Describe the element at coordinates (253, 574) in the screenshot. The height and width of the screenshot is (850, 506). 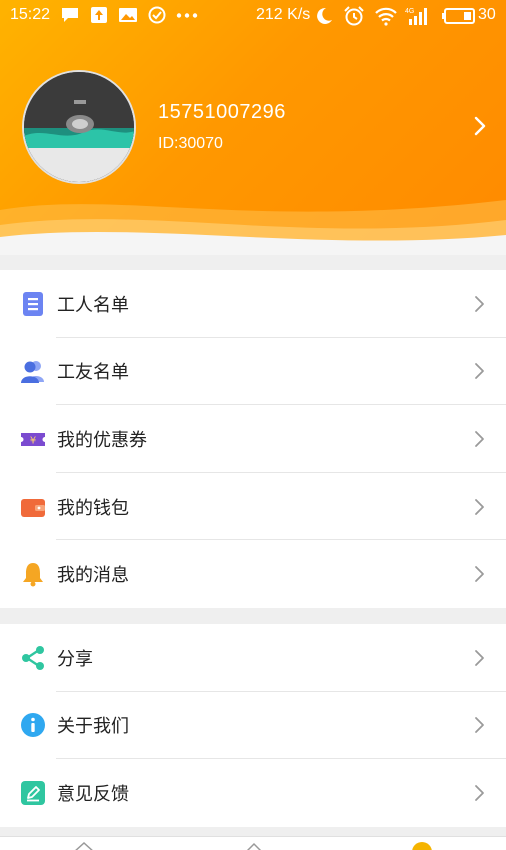
I see `menu-item-my-messages: 我的消息` at that location.